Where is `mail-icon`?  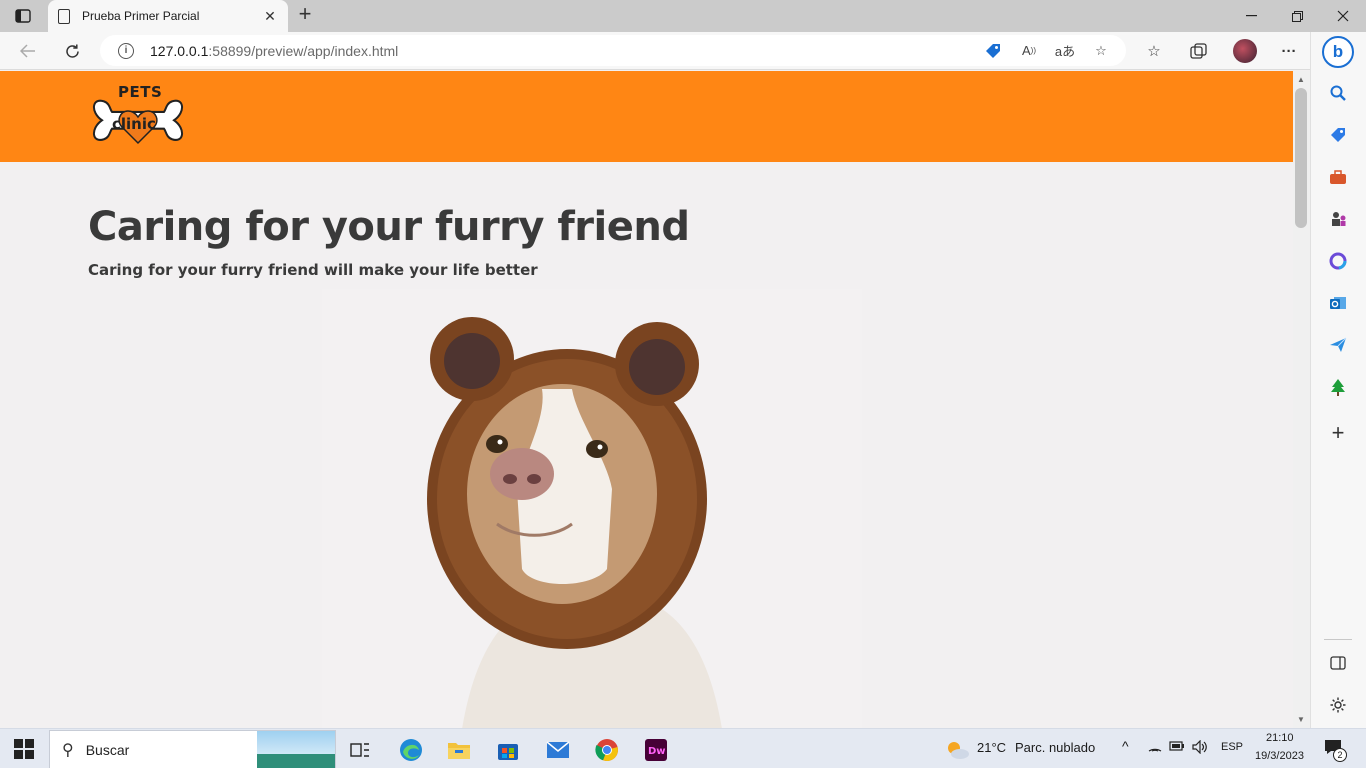 mail-icon is located at coordinates (558, 750).